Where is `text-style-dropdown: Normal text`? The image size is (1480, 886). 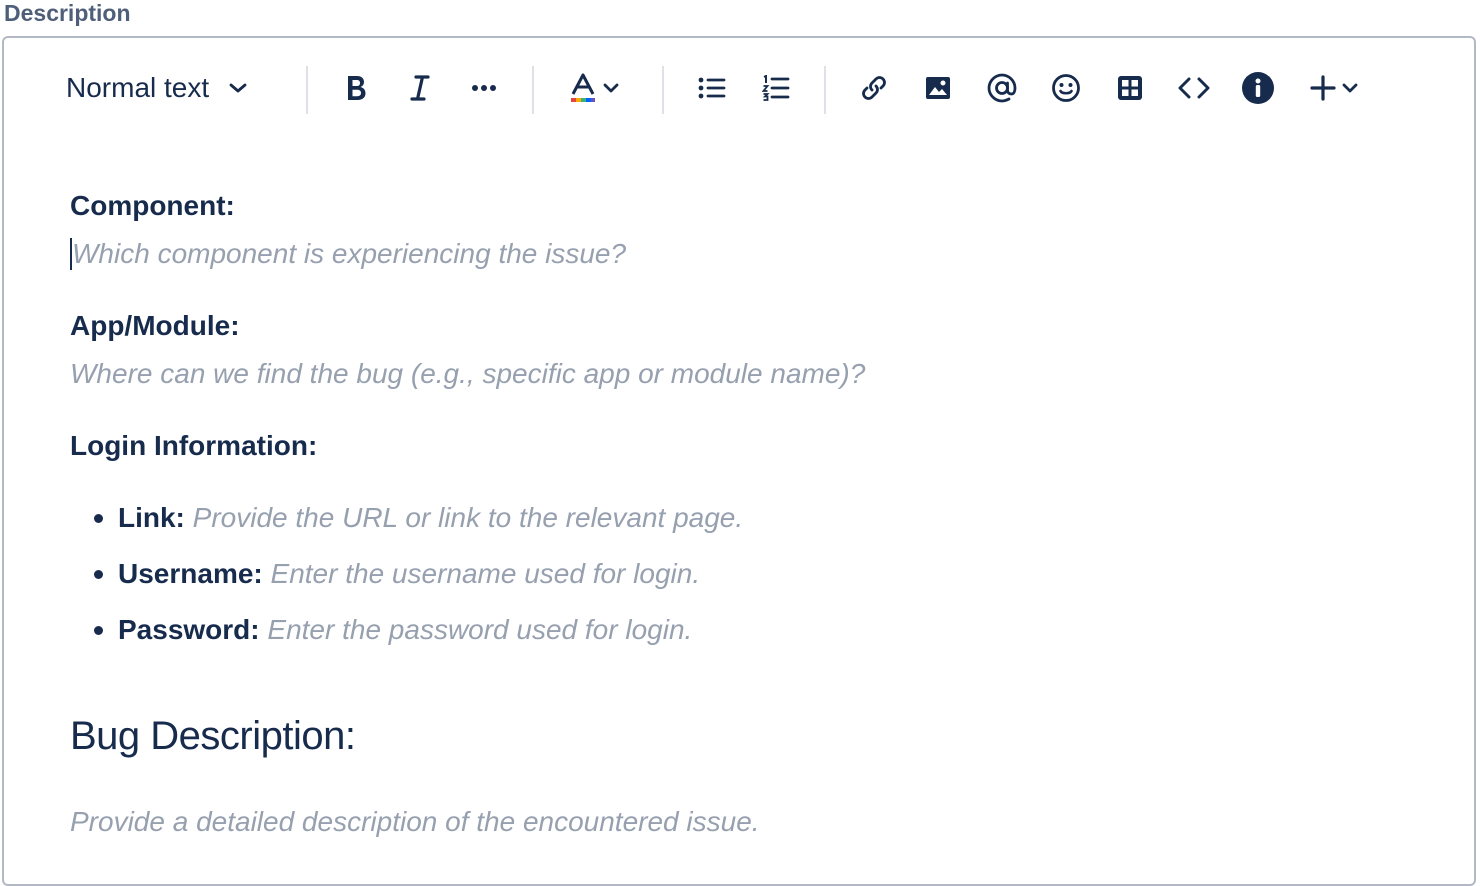 text-style-dropdown: Normal text is located at coordinates (165, 88).